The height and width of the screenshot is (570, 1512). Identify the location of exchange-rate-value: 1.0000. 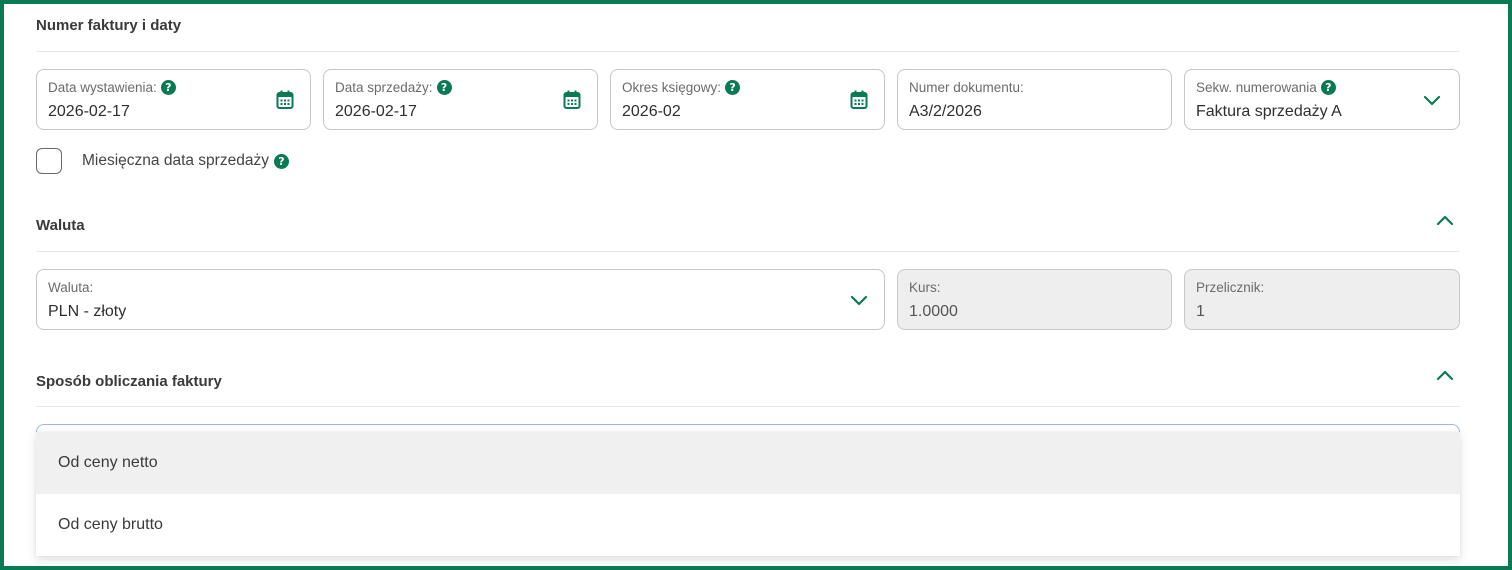
(933, 311).